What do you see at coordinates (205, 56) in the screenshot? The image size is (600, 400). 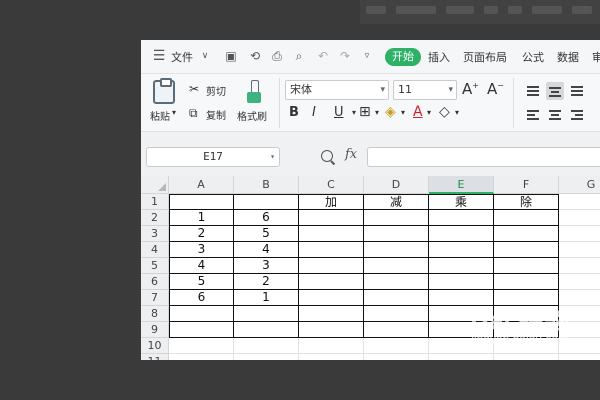 I see `chevron-down-icon: ∨` at bounding box center [205, 56].